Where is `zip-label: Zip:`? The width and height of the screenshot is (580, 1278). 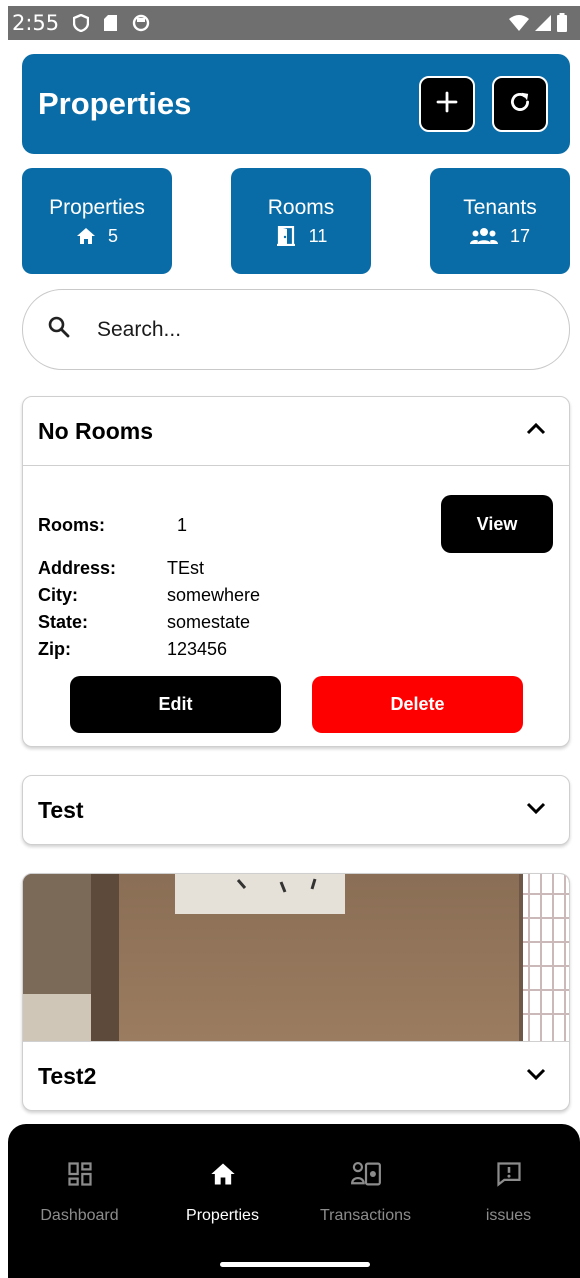 zip-label: Zip: is located at coordinates (54, 649).